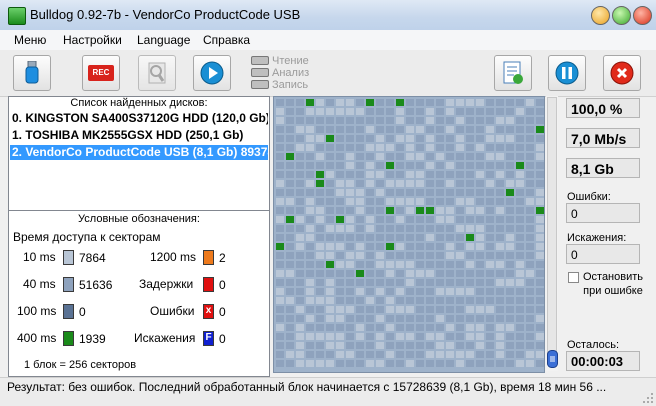 This screenshot has height=406, width=656. Describe the element at coordinates (621, 15) in the screenshot. I see `maximize-button` at that location.